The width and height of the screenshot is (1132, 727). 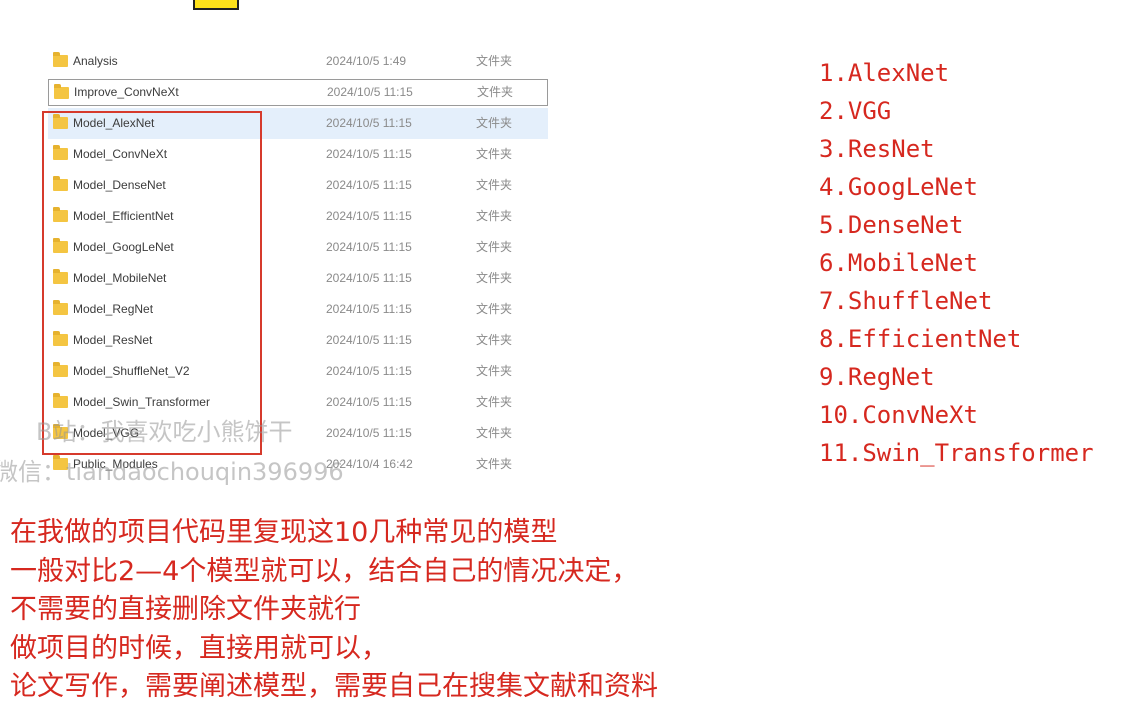 I want to click on file-row-model-vgg: Model_VGG 2024/10/5 11:15 文件夹, so click(x=298, y=433).